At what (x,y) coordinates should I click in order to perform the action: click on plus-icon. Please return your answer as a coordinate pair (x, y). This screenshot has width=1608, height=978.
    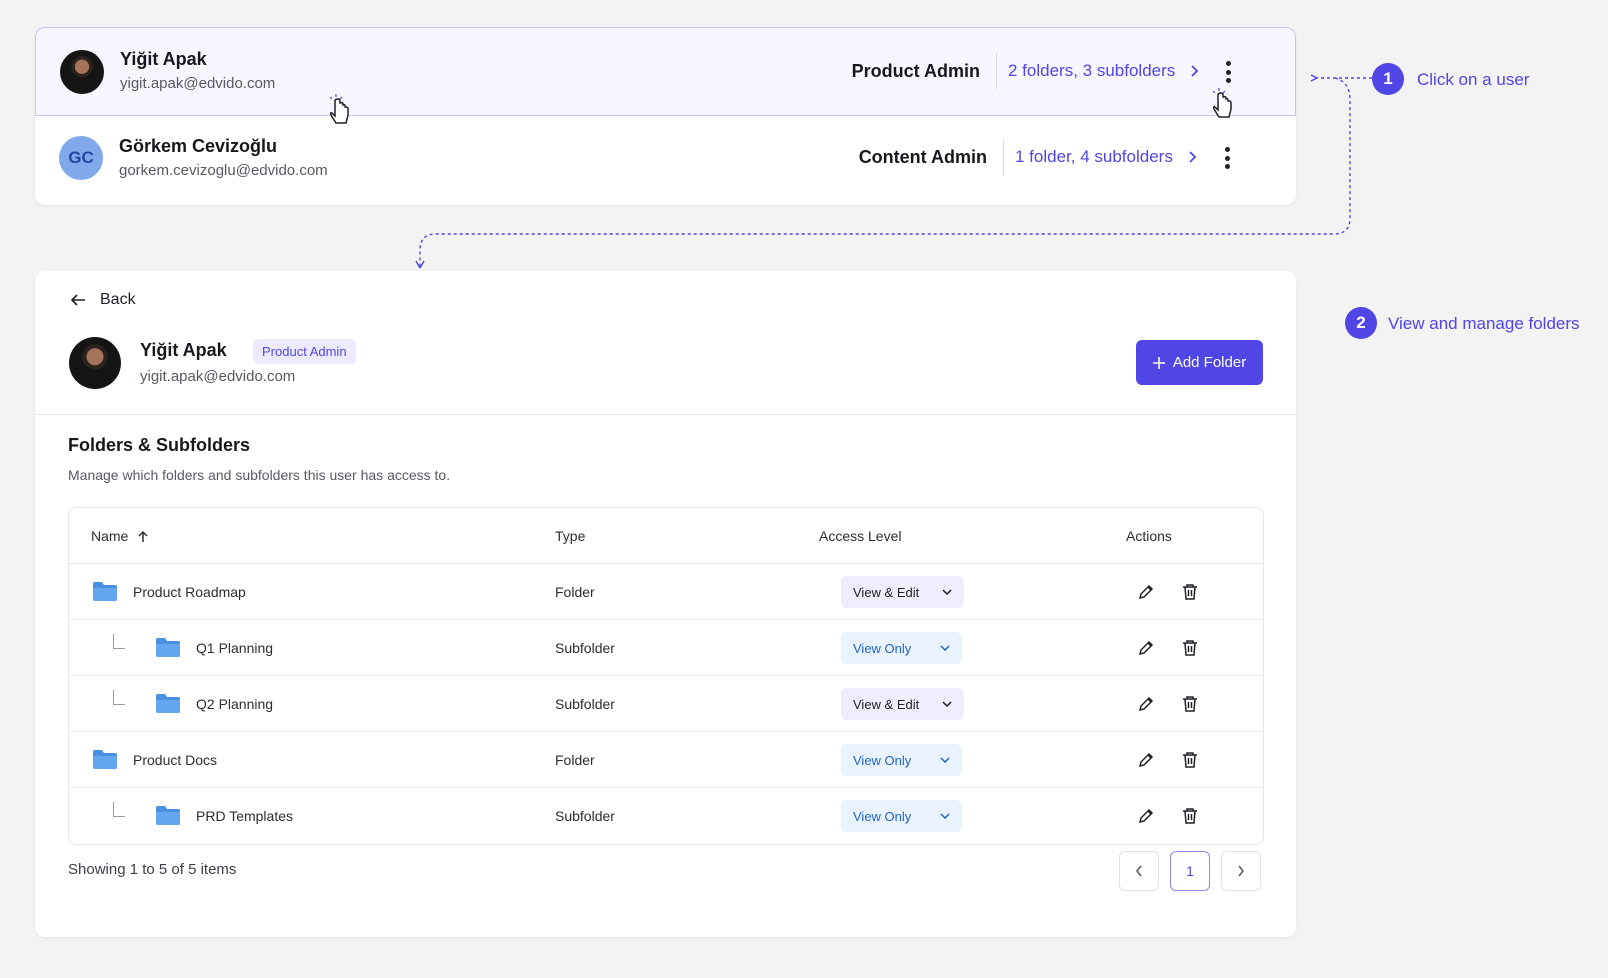
    Looking at the image, I should click on (1158, 362).